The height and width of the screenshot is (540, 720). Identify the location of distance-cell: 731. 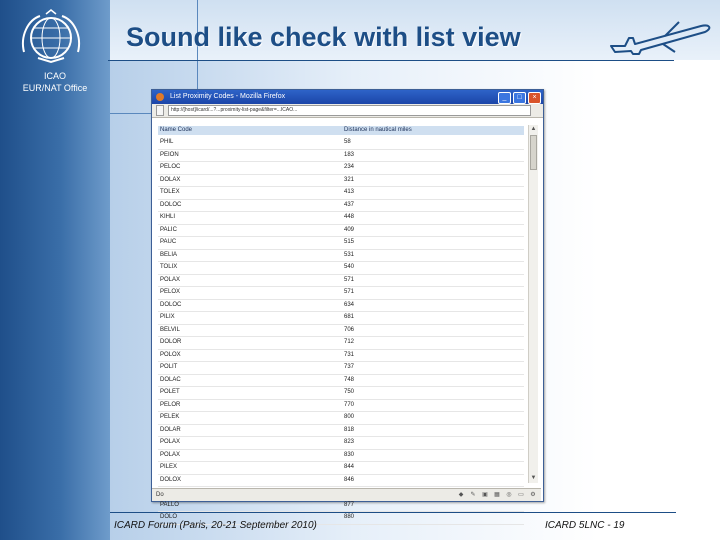
(349, 354).